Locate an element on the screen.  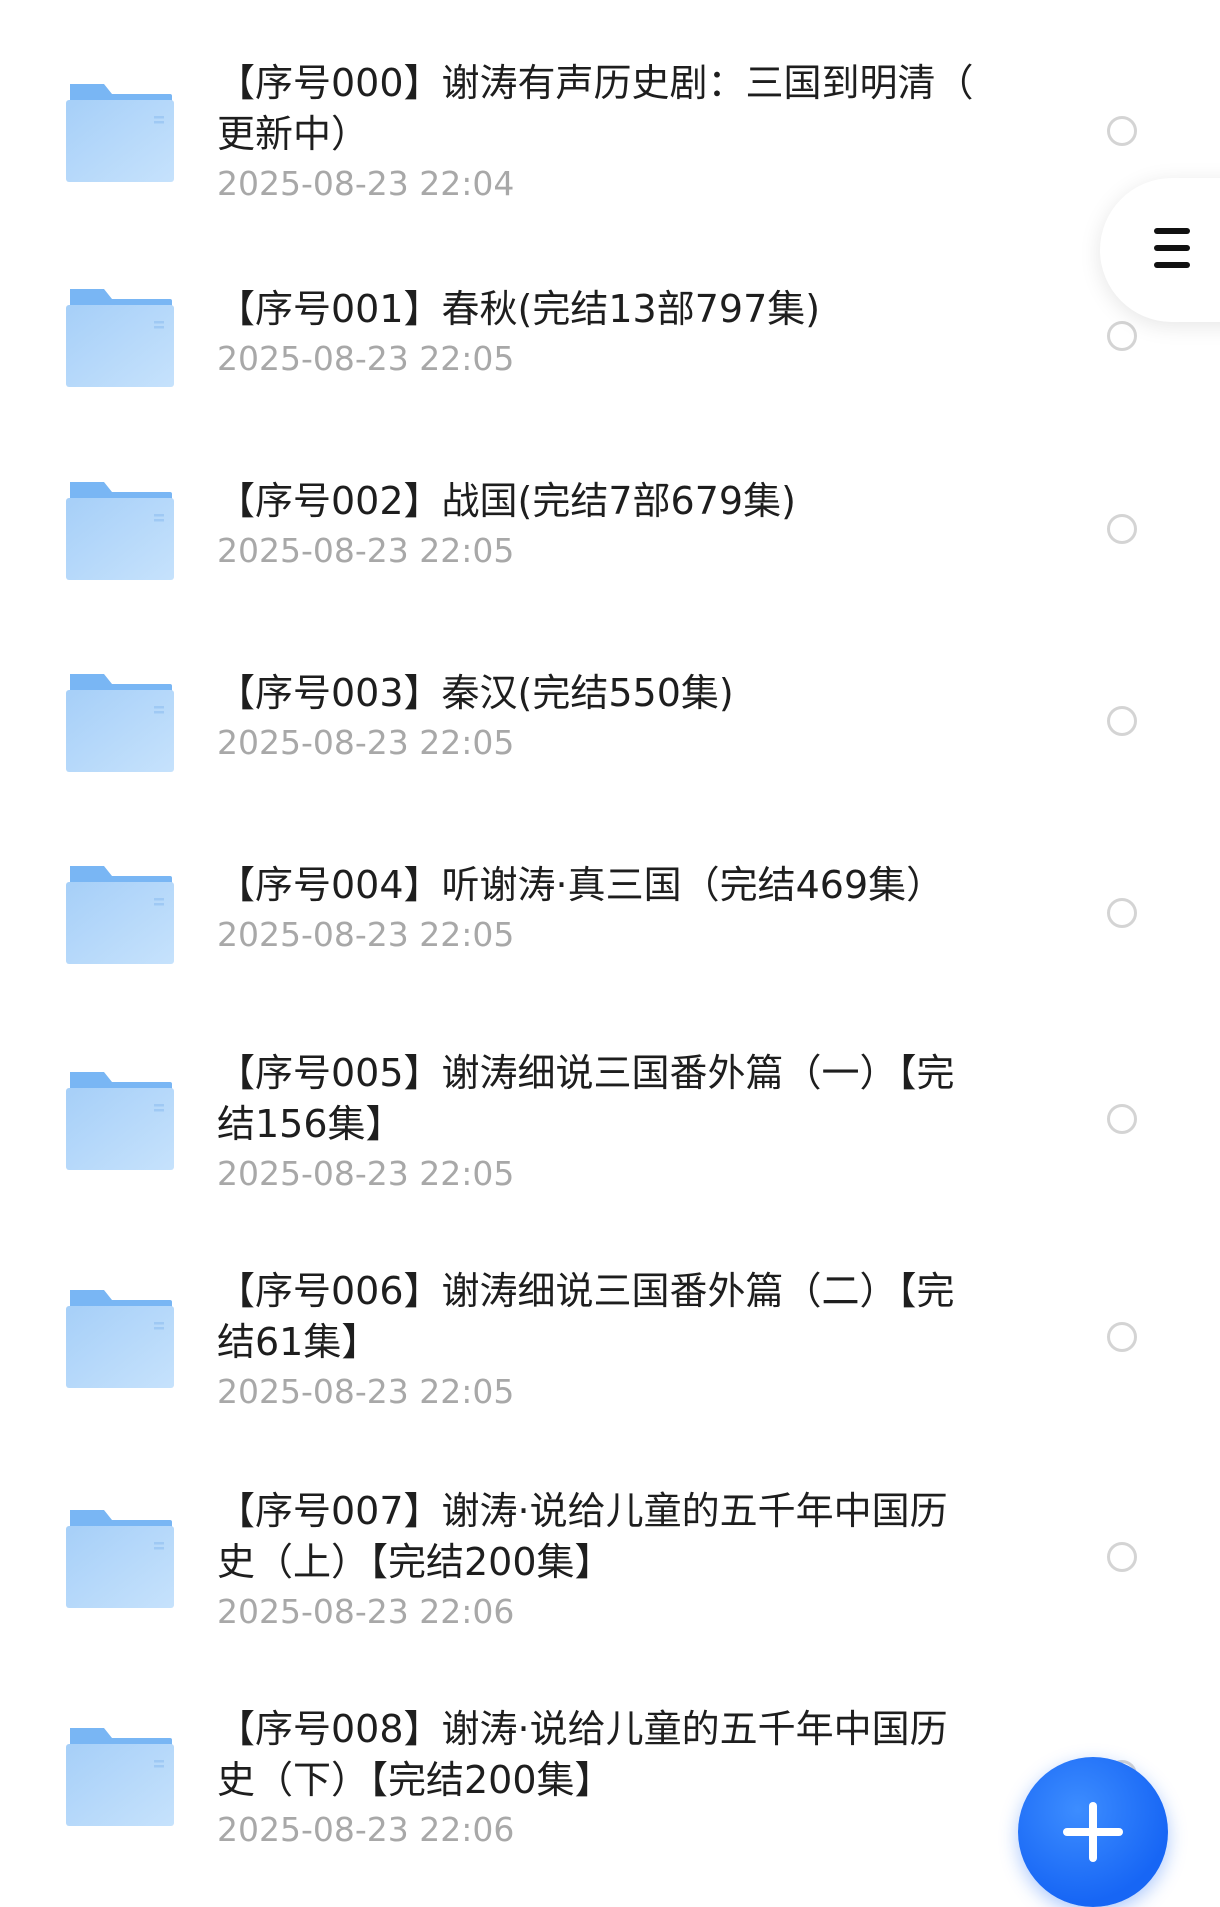
file-name-line: 【序号007】谢涛·说给儿童的五千年中国历 is located at coordinates (582, 1511).